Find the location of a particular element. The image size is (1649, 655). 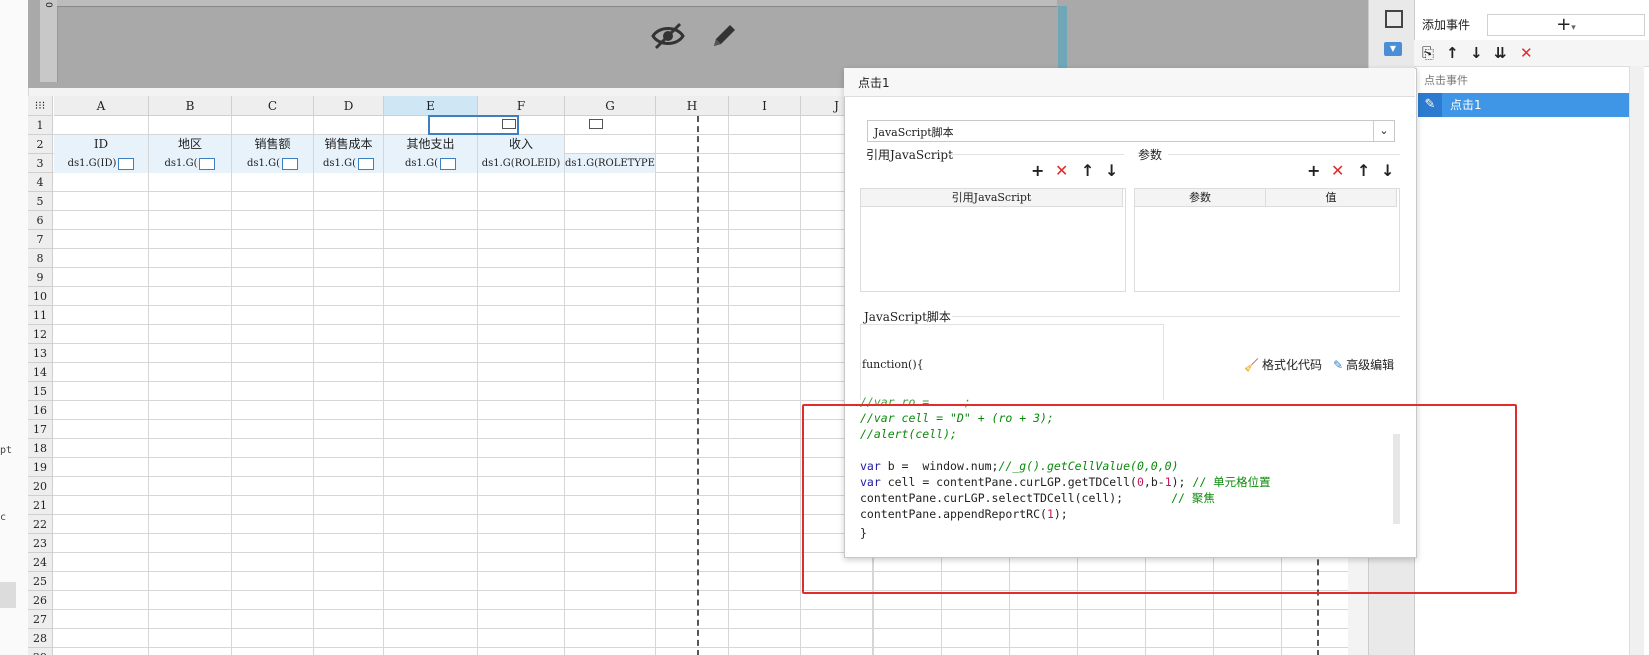

vertical-ruler: 0 is located at coordinates (49, 41).